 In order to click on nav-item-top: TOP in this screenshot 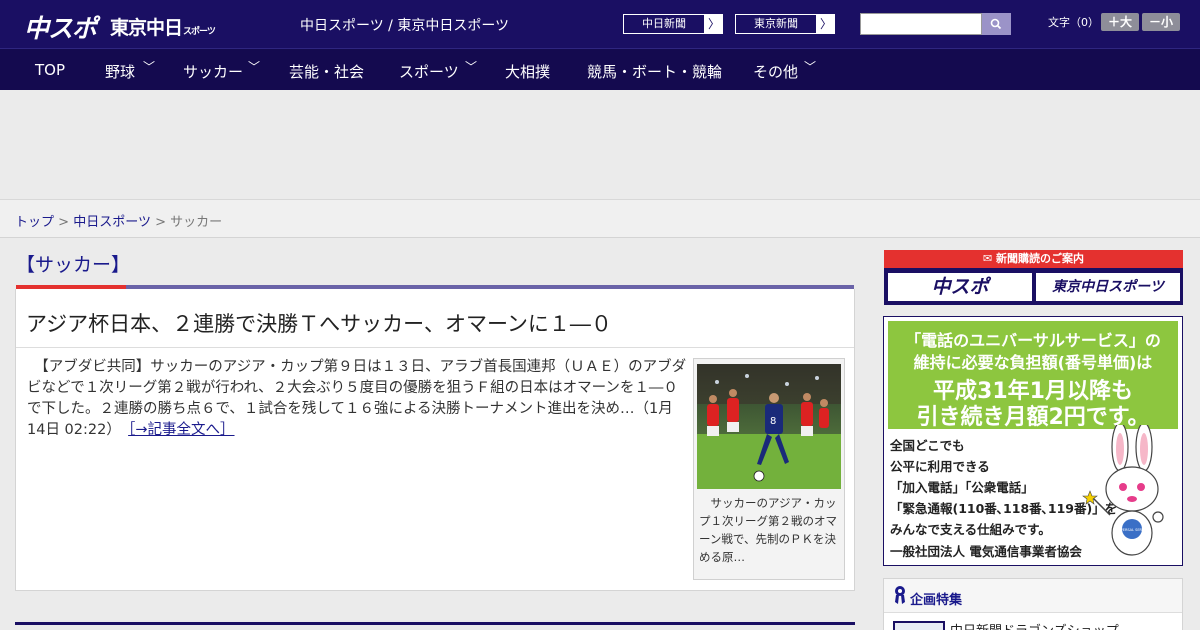, I will do `click(50, 70)`.